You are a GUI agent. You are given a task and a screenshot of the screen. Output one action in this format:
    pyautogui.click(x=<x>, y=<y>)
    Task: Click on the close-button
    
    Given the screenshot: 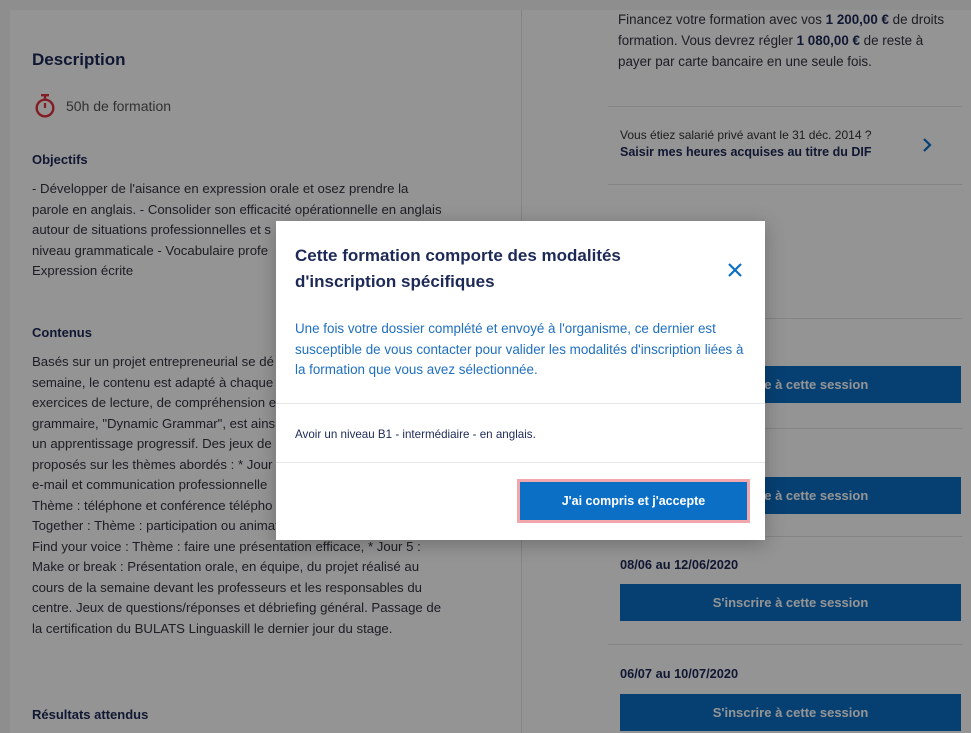 What is the action you would take?
    pyautogui.click(x=735, y=270)
    